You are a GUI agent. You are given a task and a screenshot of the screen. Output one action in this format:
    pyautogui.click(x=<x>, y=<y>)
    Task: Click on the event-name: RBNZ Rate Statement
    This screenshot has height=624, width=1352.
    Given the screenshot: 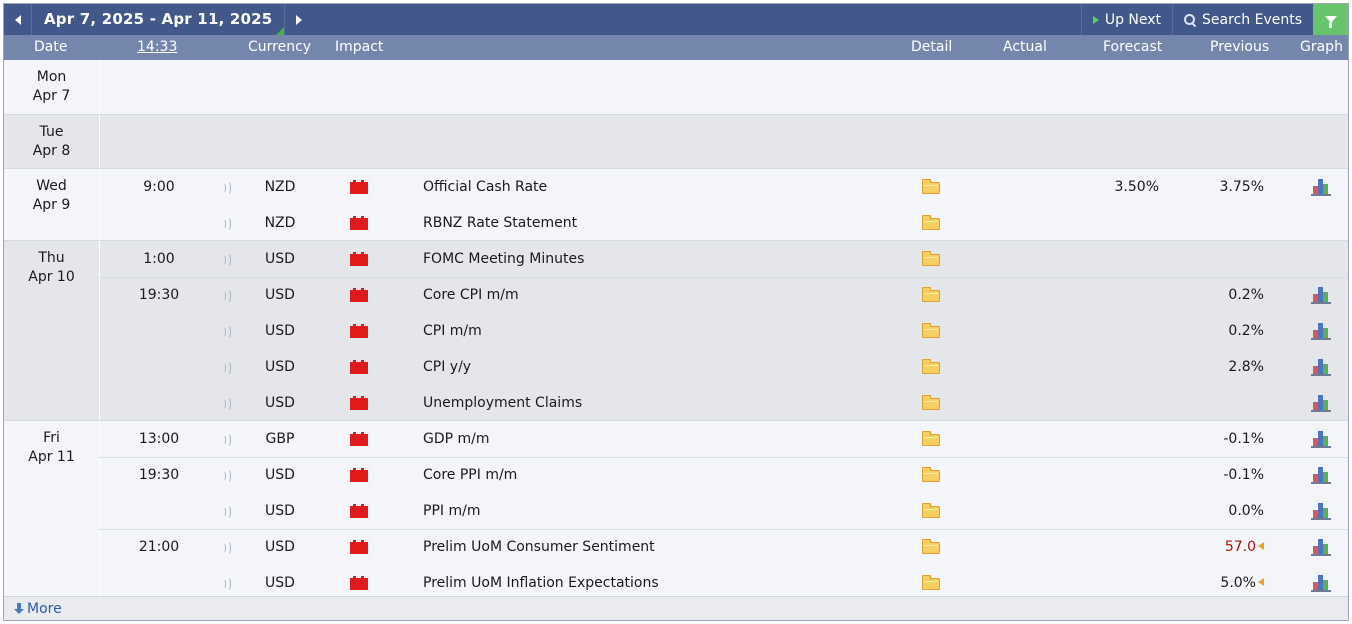 What is the action you would take?
    pyautogui.click(x=500, y=223)
    